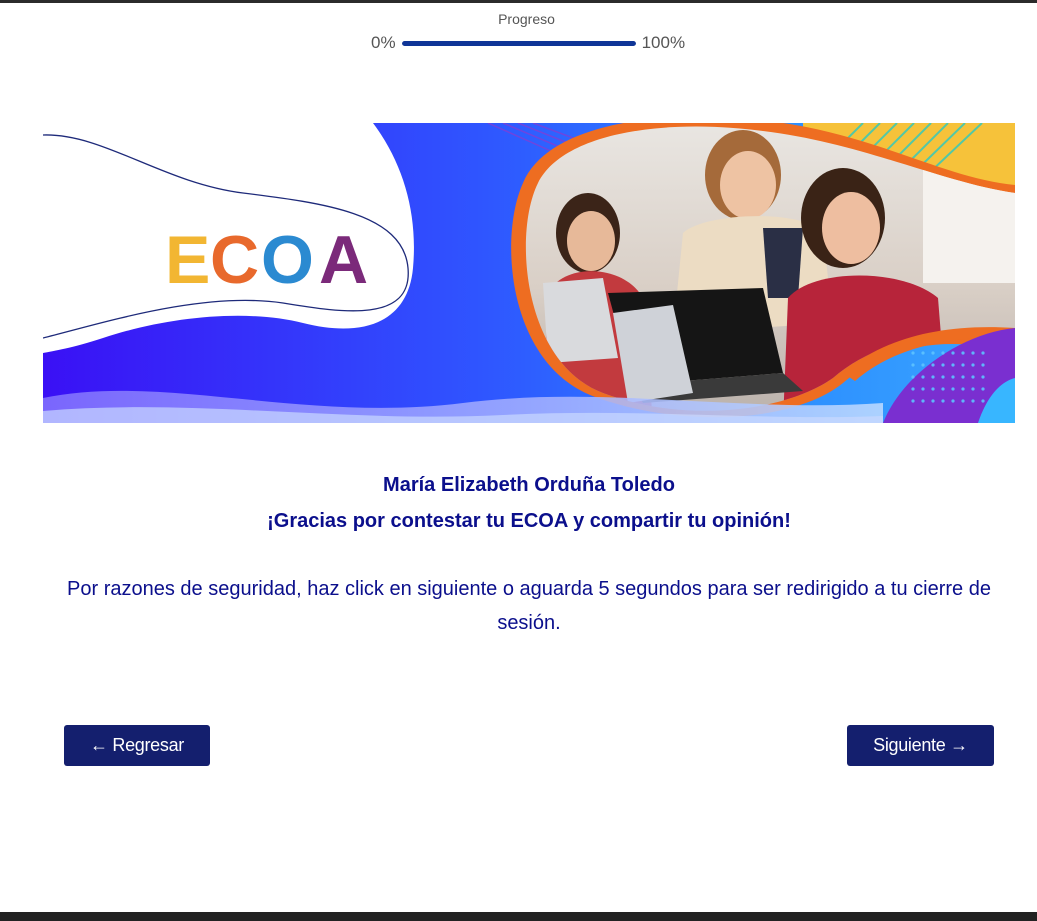  Describe the element at coordinates (343, 260) in the screenshot. I see `svg-text: A` at that location.